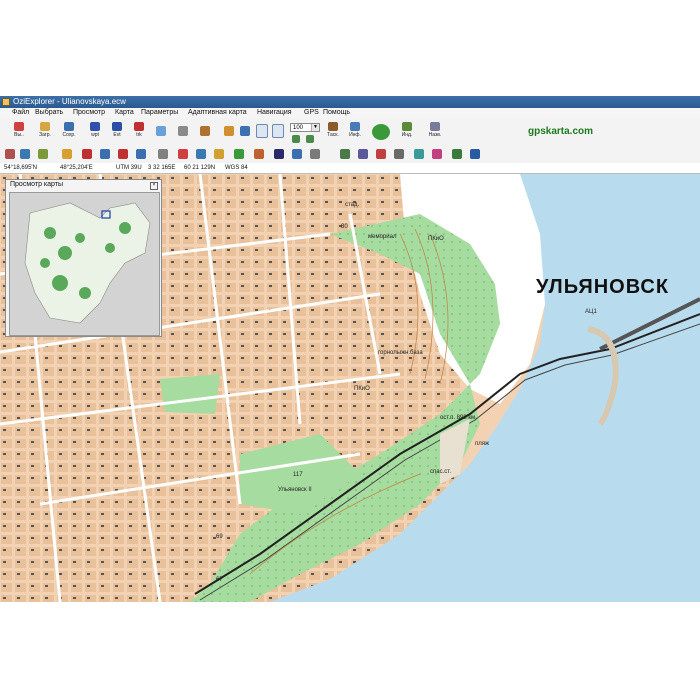  Describe the element at coordinates (458, 418) in the screenshot. I see `map-label: ост.п. 898 км` at that location.